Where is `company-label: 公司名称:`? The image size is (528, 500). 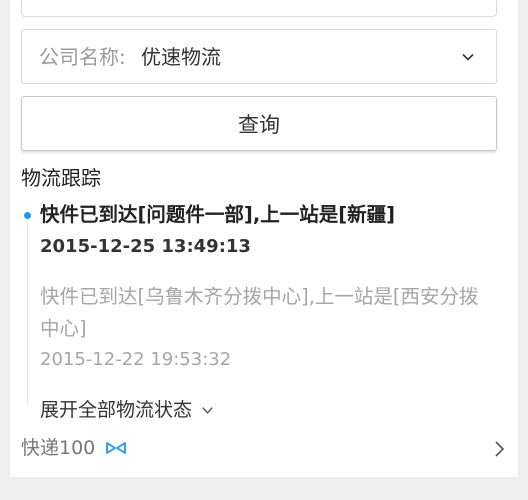
company-label: 公司名称: is located at coordinates (82, 57).